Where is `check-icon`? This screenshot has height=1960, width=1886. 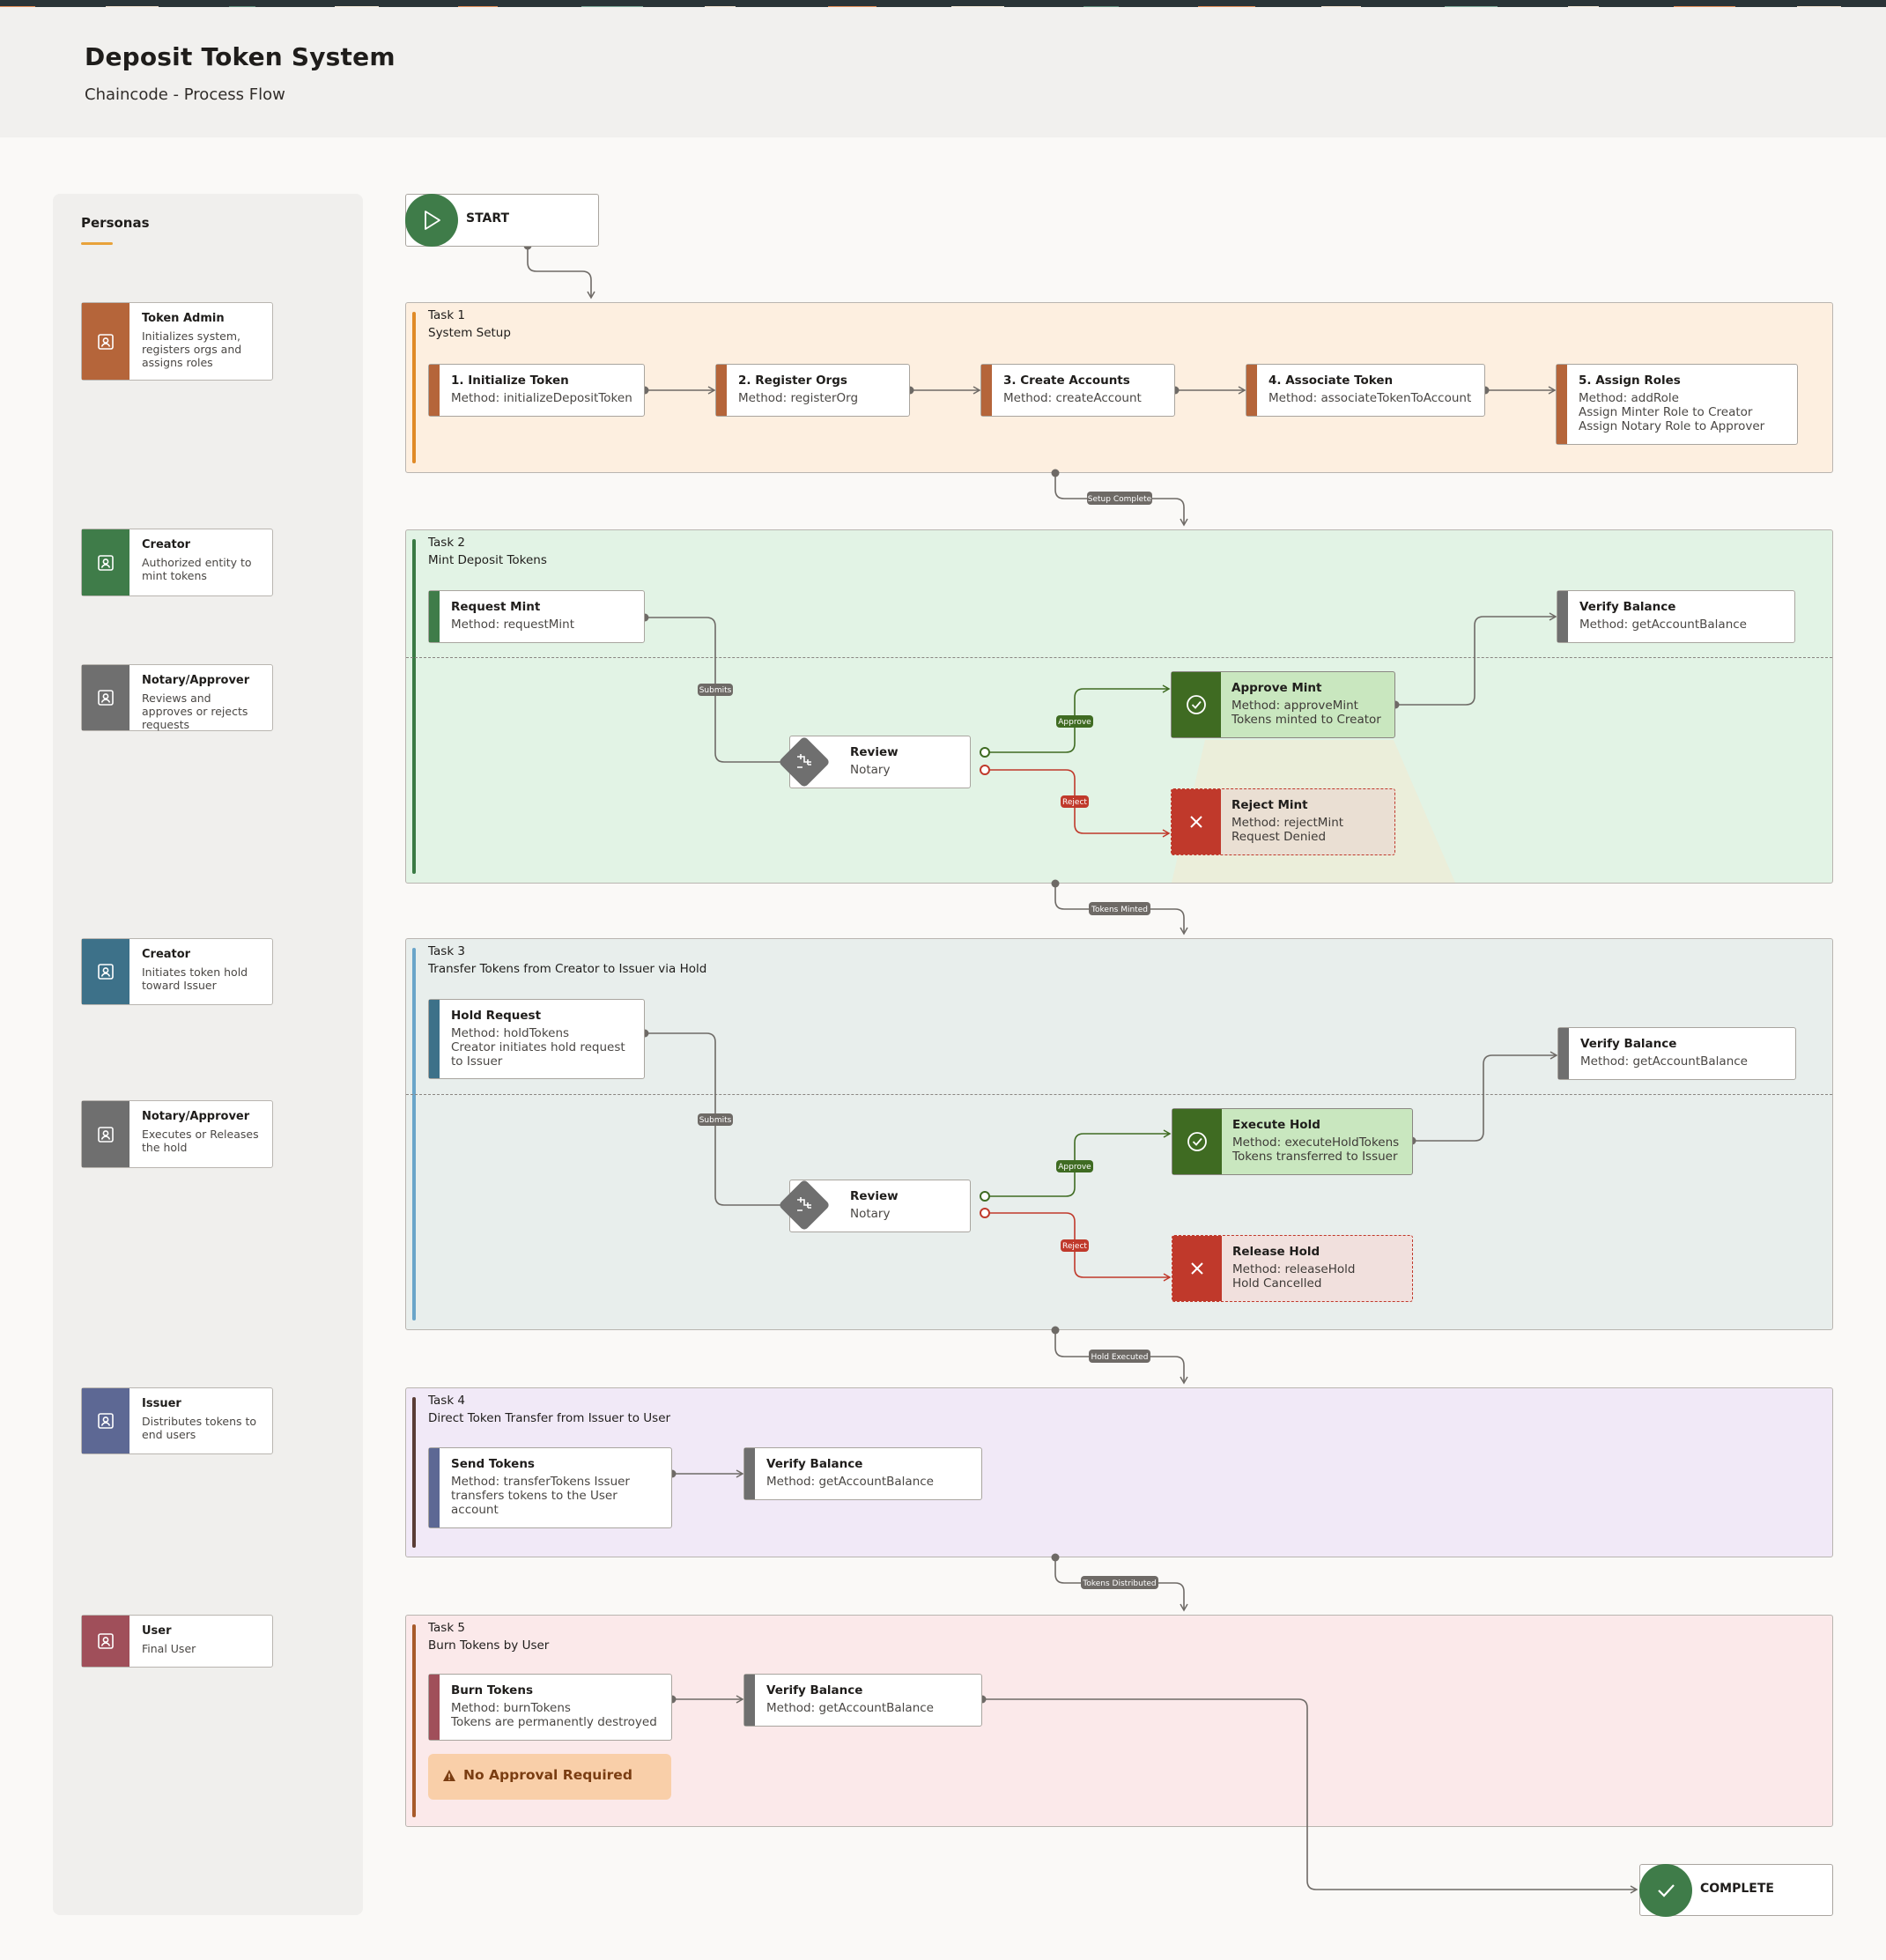
check-icon is located at coordinates (1665, 1890).